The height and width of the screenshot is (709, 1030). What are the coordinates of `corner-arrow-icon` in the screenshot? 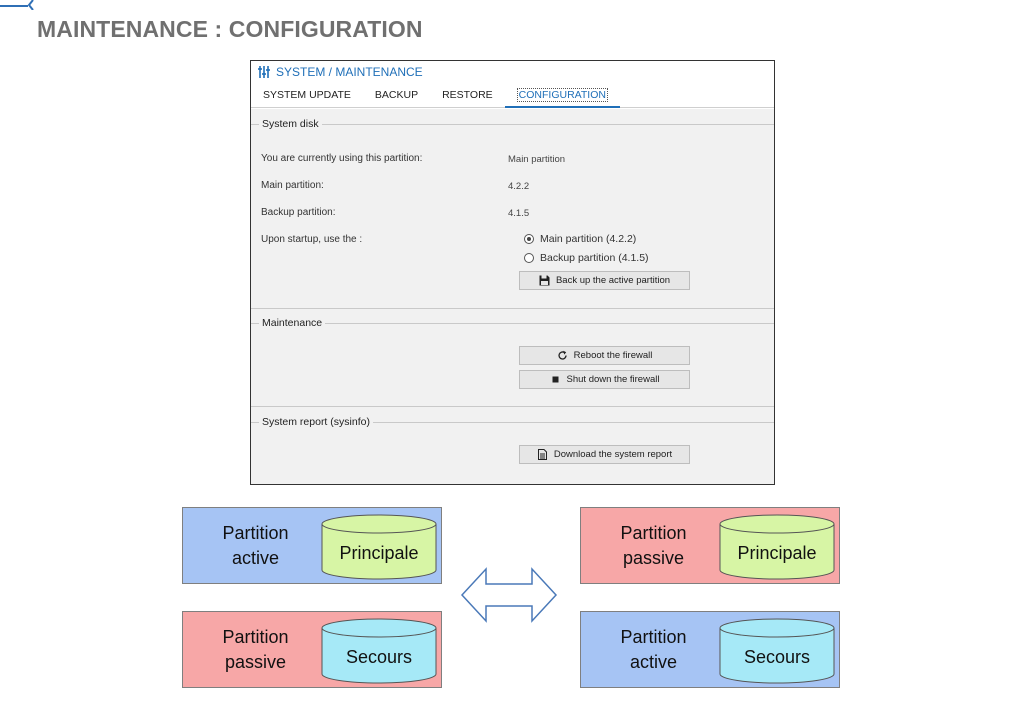 It's located at (17, 5).